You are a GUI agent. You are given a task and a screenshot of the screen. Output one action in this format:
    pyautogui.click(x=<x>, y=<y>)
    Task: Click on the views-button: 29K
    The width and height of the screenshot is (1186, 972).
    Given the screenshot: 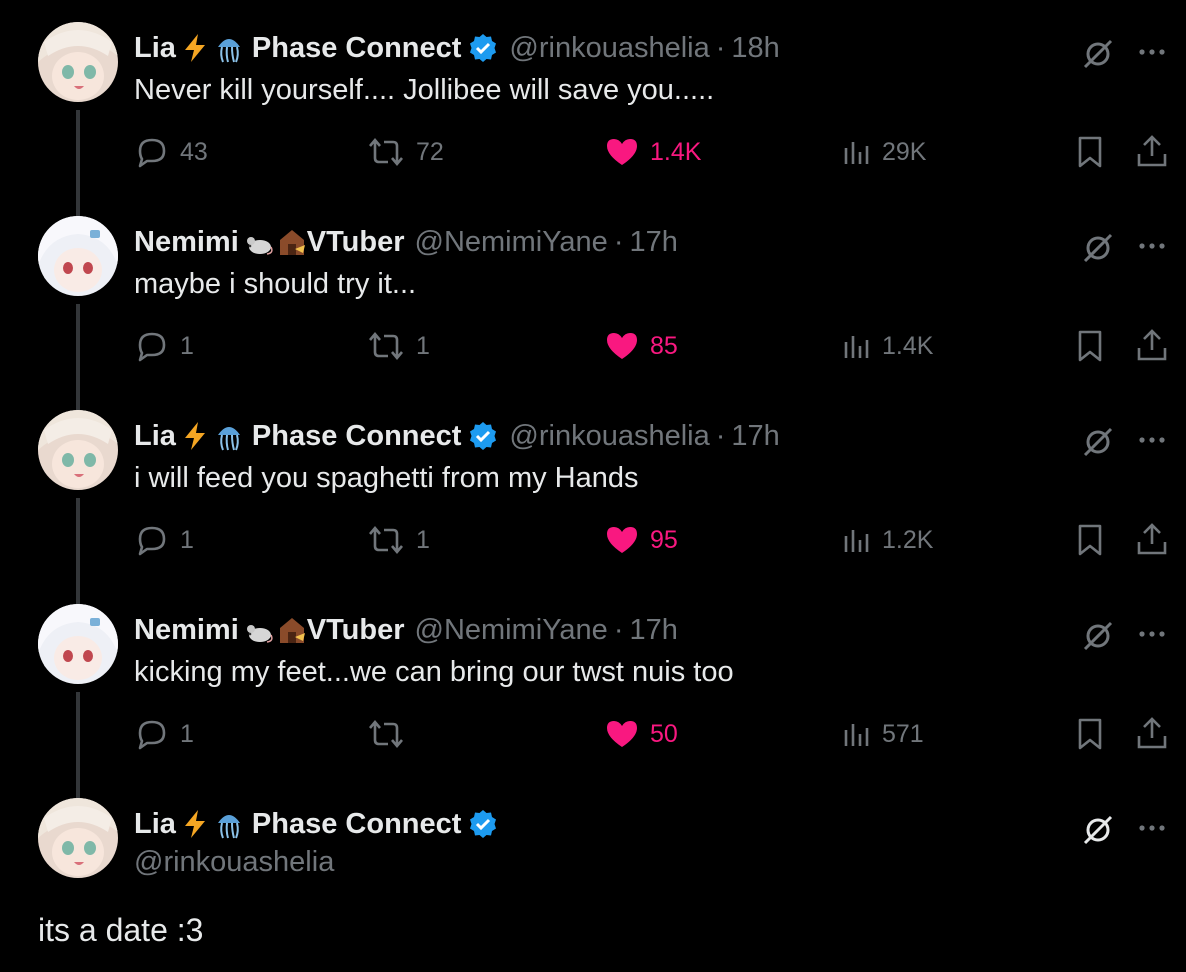 What is the action you would take?
    pyautogui.click(x=884, y=152)
    